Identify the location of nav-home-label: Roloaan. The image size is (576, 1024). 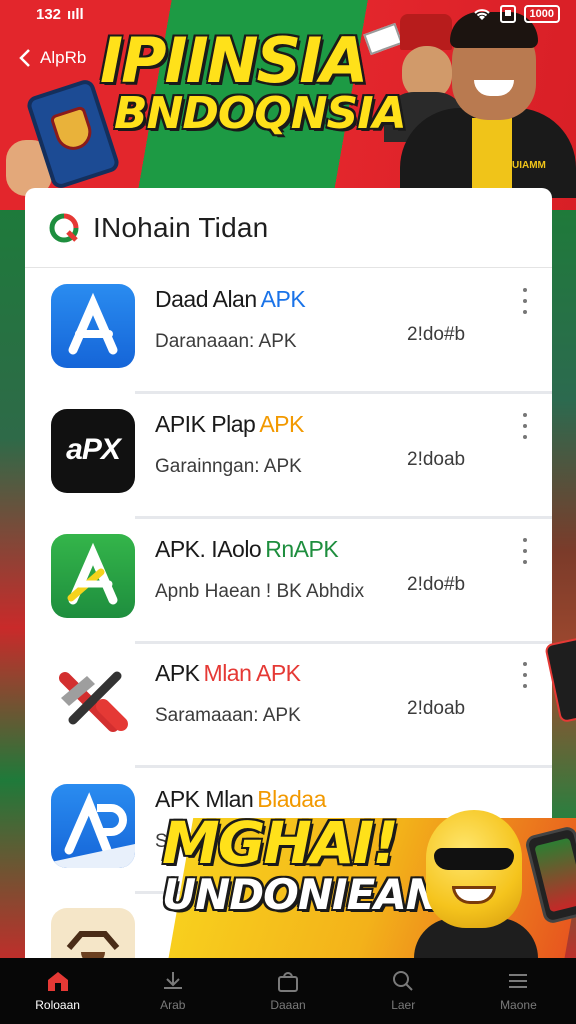
(57, 1005).